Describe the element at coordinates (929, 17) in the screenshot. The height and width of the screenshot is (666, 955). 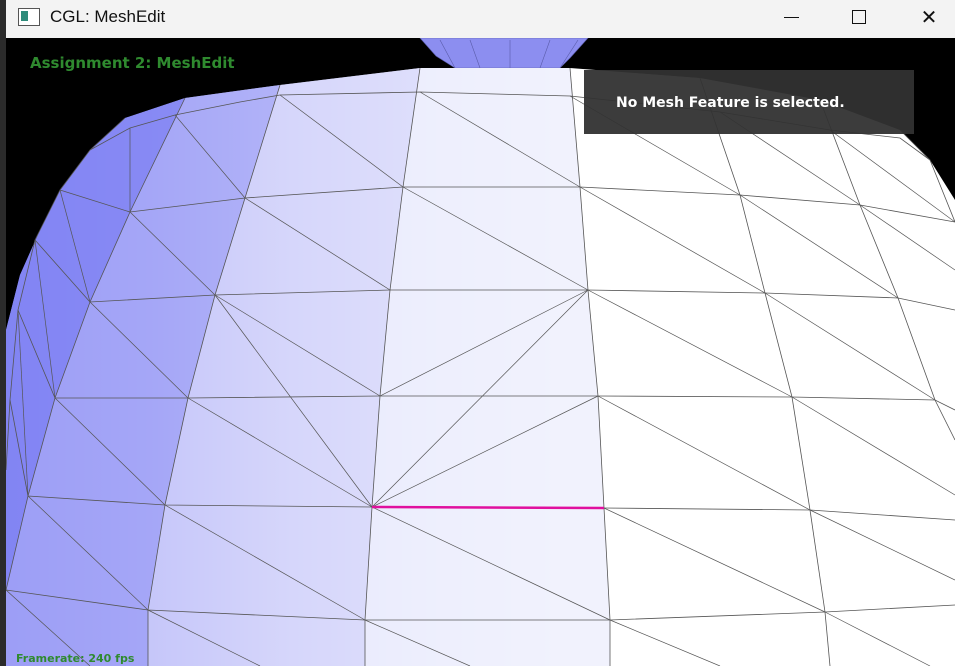
I see `close-icon: ✕` at that location.